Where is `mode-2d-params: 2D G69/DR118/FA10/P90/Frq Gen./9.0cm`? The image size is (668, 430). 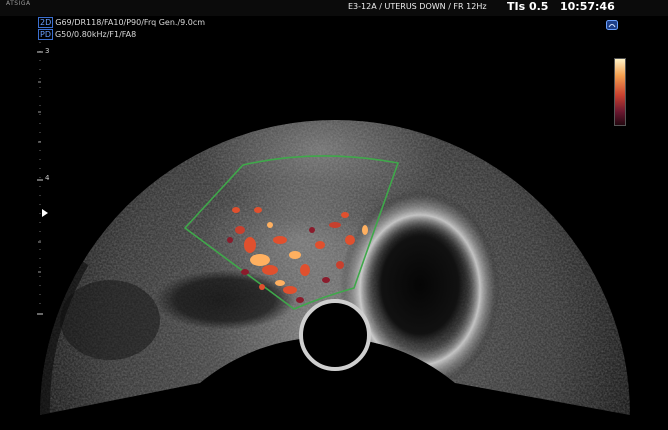
mode-2d-params: 2D G69/DR118/FA10/P90/Frq Gen./9.0cm is located at coordinates (121, 22).